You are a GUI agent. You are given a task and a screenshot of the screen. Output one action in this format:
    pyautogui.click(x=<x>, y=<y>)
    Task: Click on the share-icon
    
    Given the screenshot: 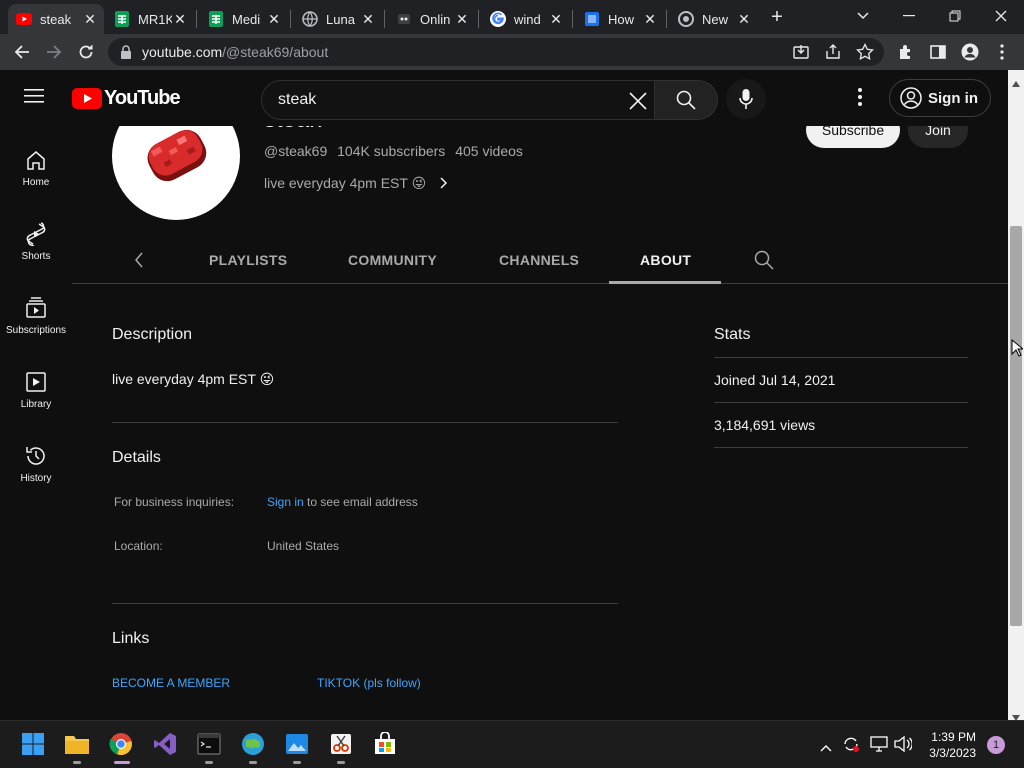 What is the action you would take?
    pyautogui.click(x=833, y=54)
    